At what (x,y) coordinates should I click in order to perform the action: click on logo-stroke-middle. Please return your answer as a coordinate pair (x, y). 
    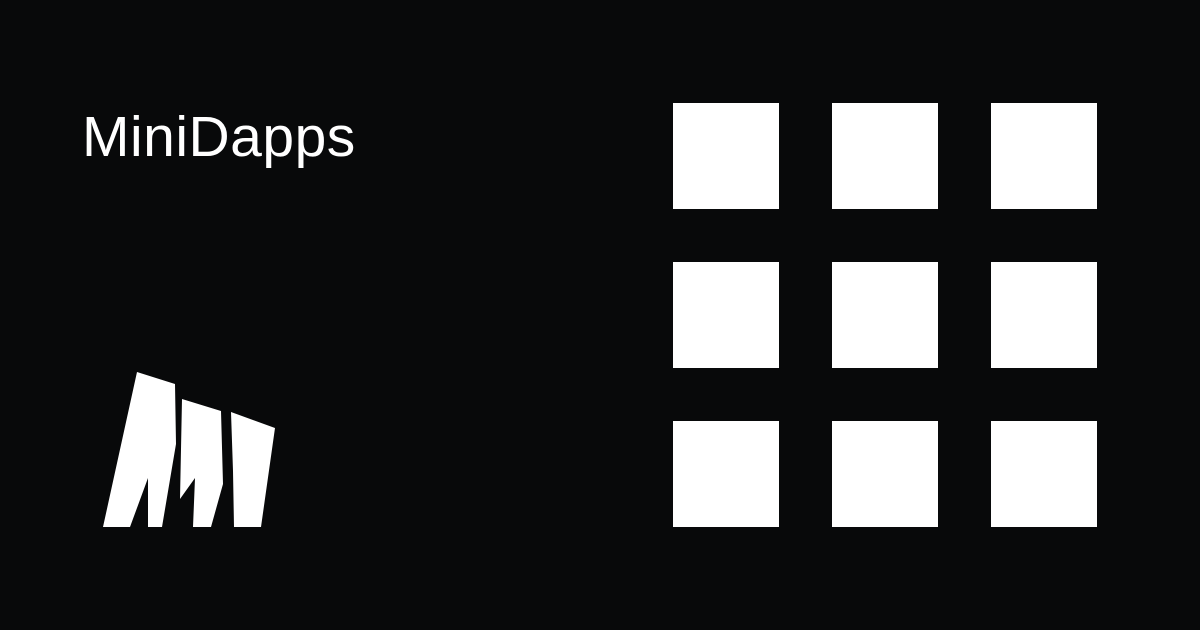
    Looking at the image, I should click on (201, 463).